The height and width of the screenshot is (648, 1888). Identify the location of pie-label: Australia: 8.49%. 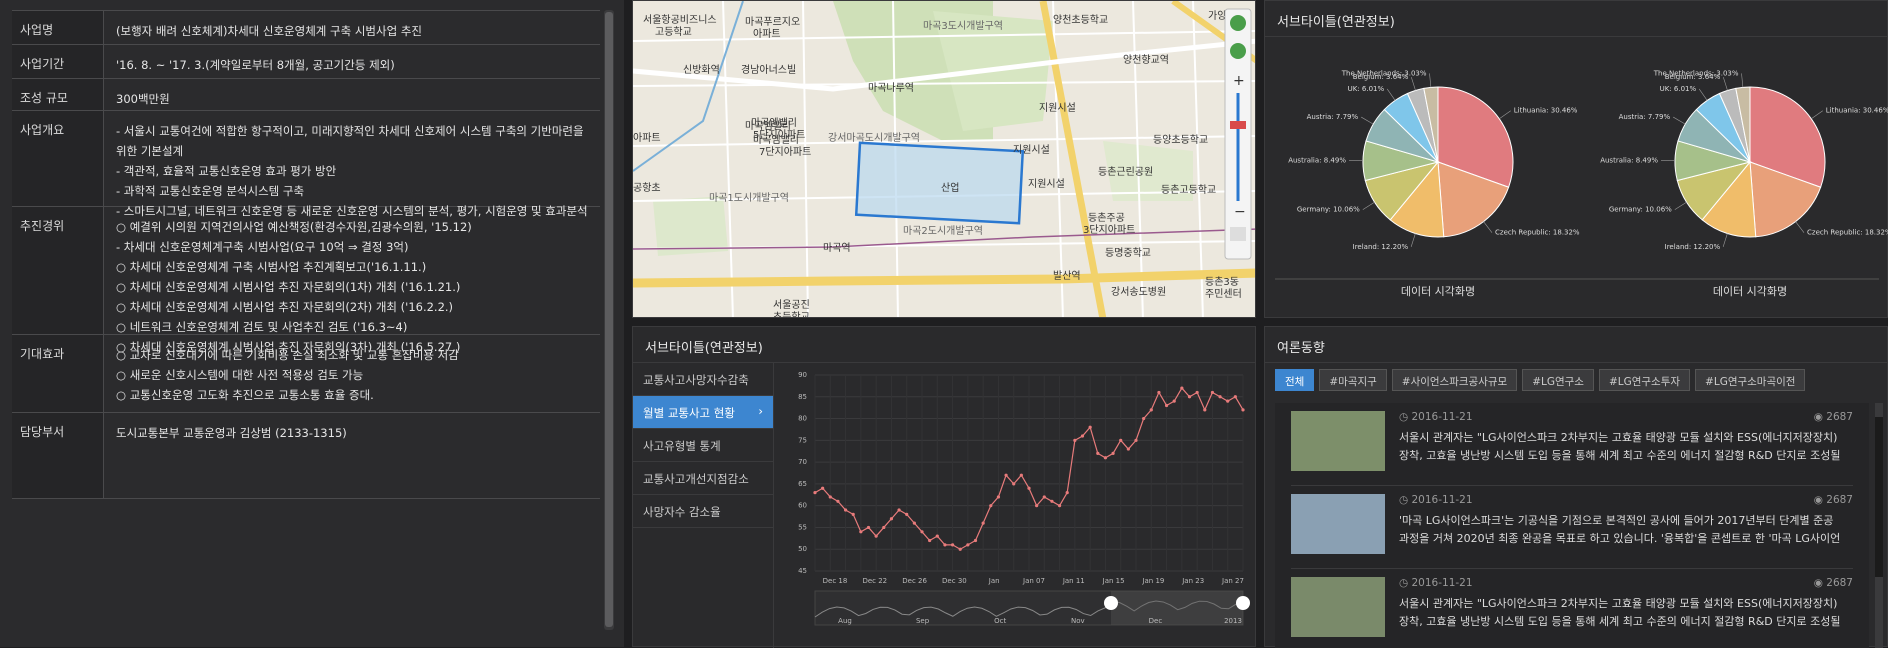
(1317, 160).